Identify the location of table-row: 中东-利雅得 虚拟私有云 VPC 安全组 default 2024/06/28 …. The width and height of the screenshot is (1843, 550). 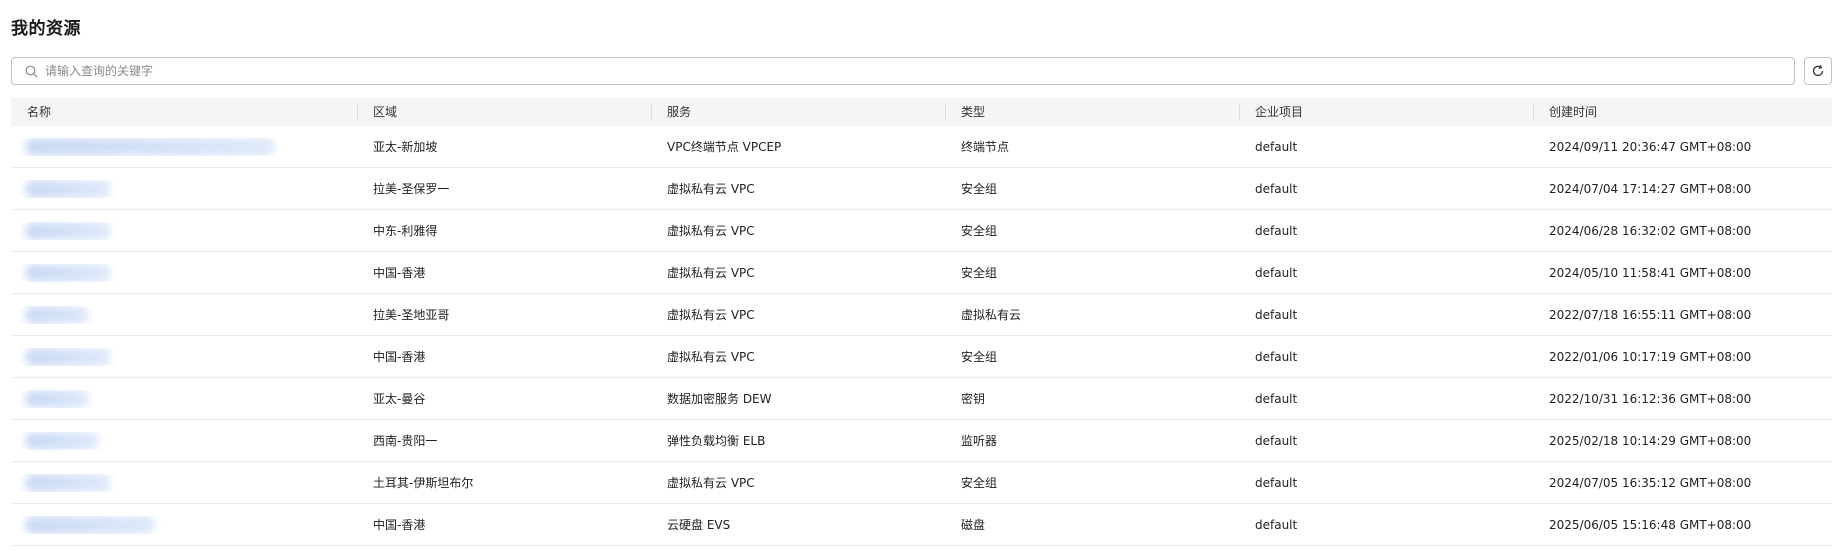
(921, 231).